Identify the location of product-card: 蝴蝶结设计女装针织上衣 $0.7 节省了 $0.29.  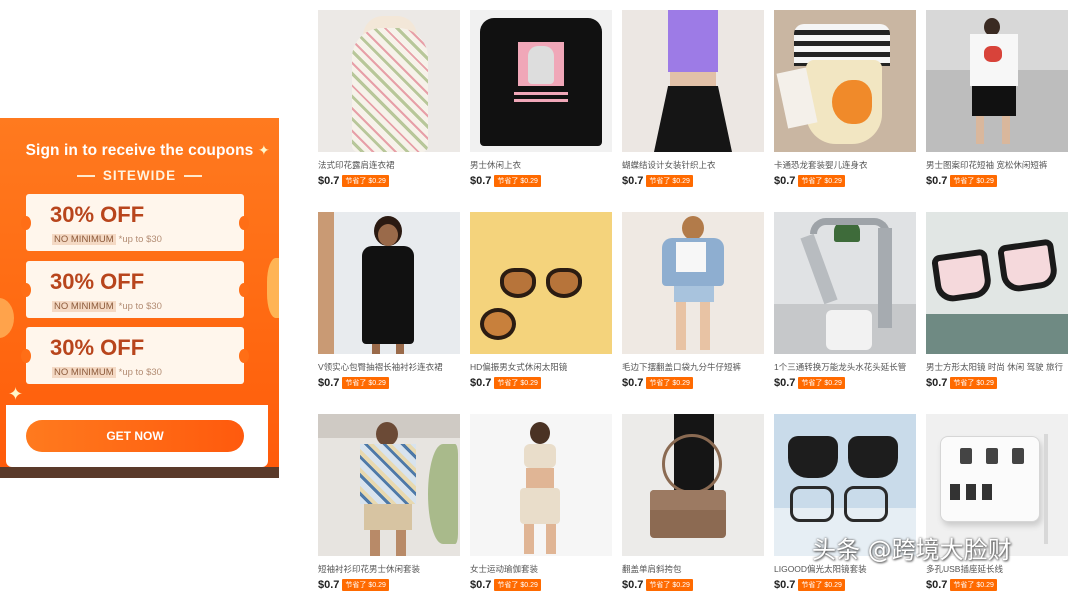
(693, 98).